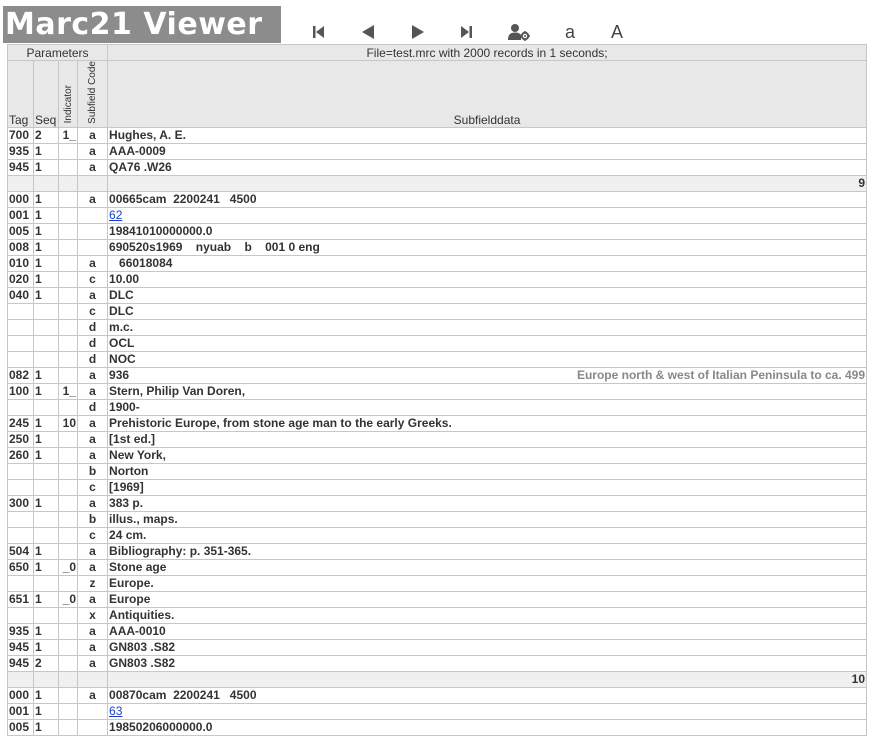  What do you see at coordinates (68, 423) in the screenshot?
I see `indicator-cell: 10` at bounding box center [68, 423].